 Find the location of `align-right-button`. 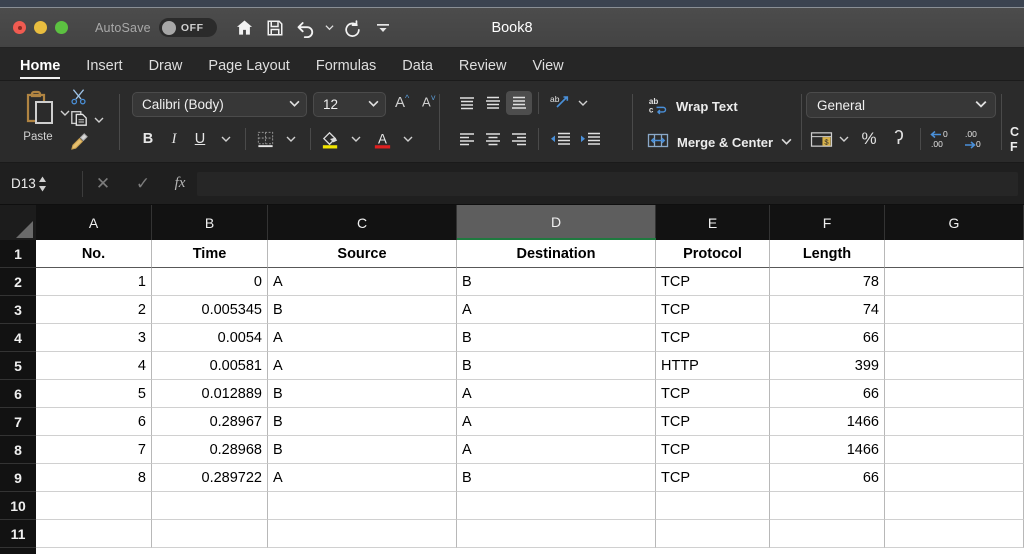

align-right-button is located at coordinates (519, 139).